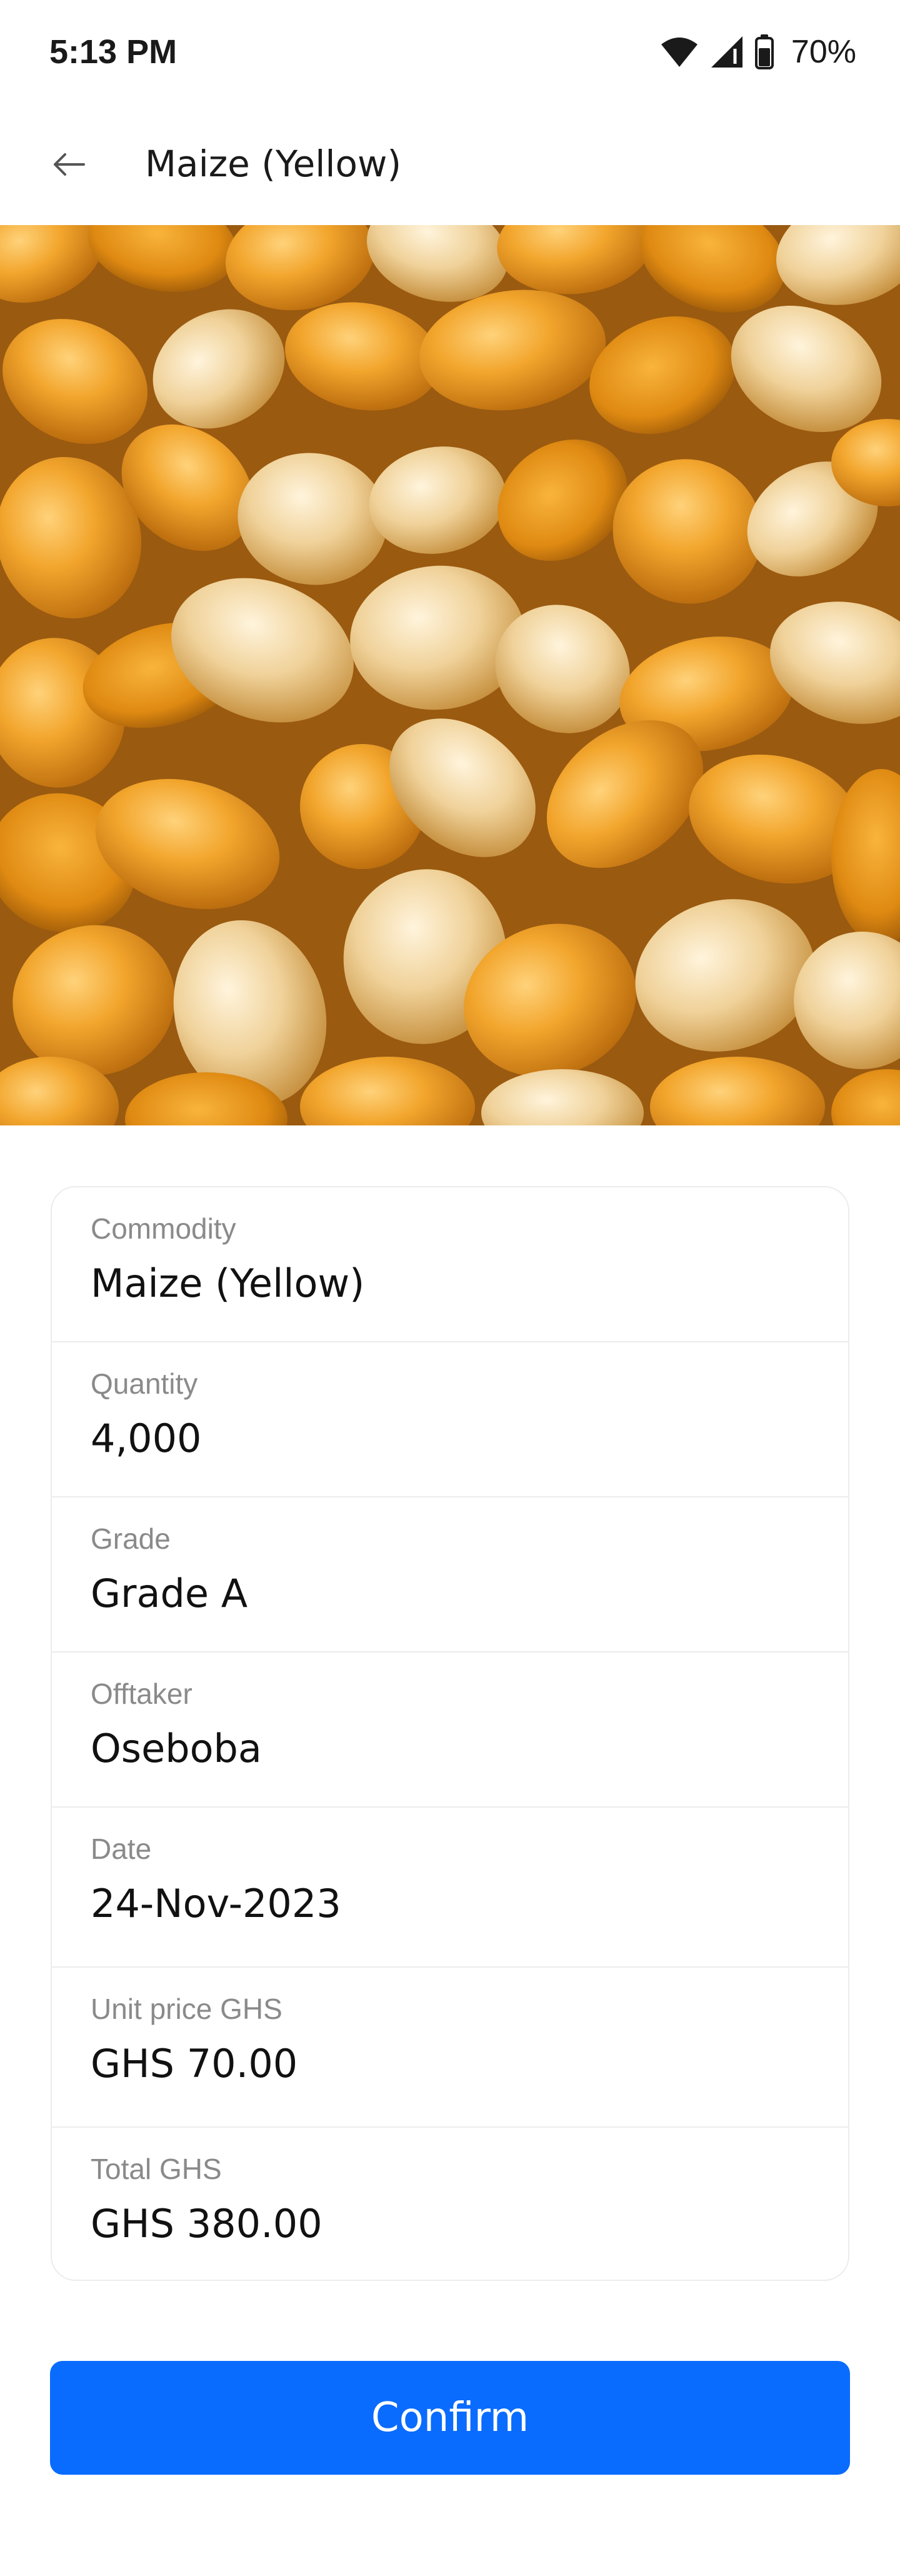 The image size is (900, 2576). Describe the element at coordinates (156, 2169) in the screenshot. I see `total-label: Total GHS` at that location.